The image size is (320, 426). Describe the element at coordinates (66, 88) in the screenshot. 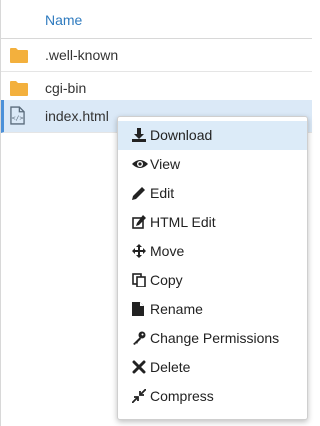

I see `file-name: cgi-bin` at that location.